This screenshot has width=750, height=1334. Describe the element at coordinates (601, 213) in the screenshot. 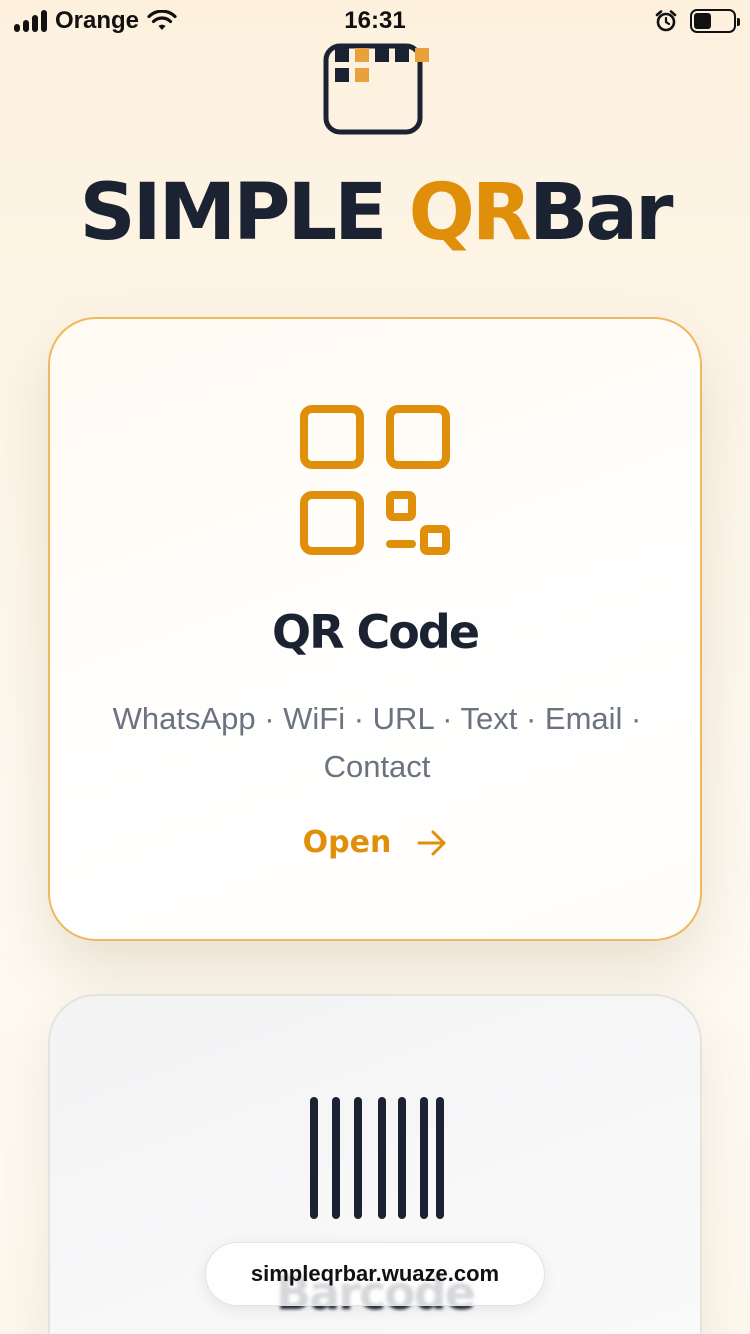

I see `brand-part-bar: Bar` at that location.